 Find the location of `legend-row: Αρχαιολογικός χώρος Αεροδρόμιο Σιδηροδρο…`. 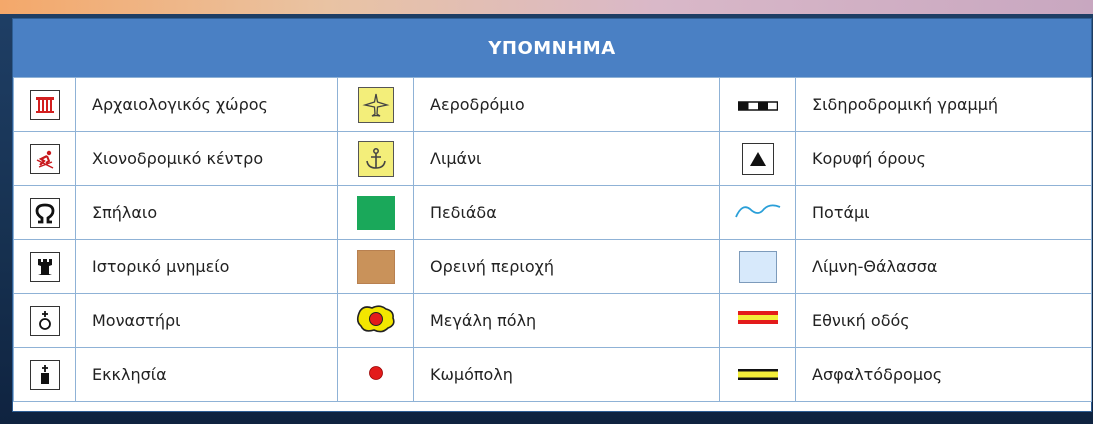

legend-row: Αρχαιολογικός χώρος Αεροδρόμιο Σιδηροδρο… is located at coordinates (552, 104).